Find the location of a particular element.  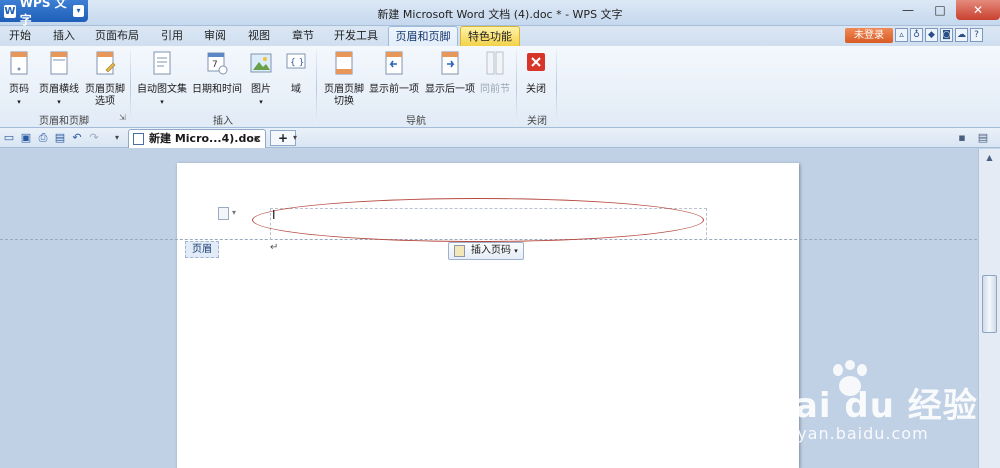

collapse-ribbon-icon: ▵ is located at coordinates (901, 35).